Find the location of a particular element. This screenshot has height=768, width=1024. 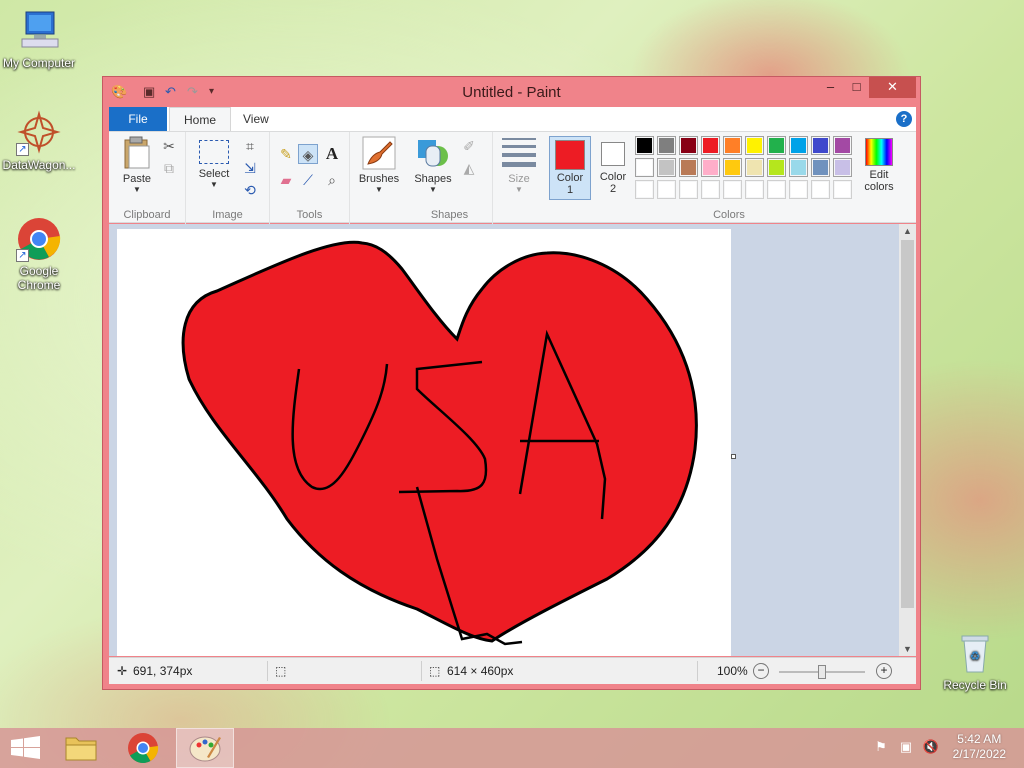

zoom-in-button: + is located at coordinates (884, 671).